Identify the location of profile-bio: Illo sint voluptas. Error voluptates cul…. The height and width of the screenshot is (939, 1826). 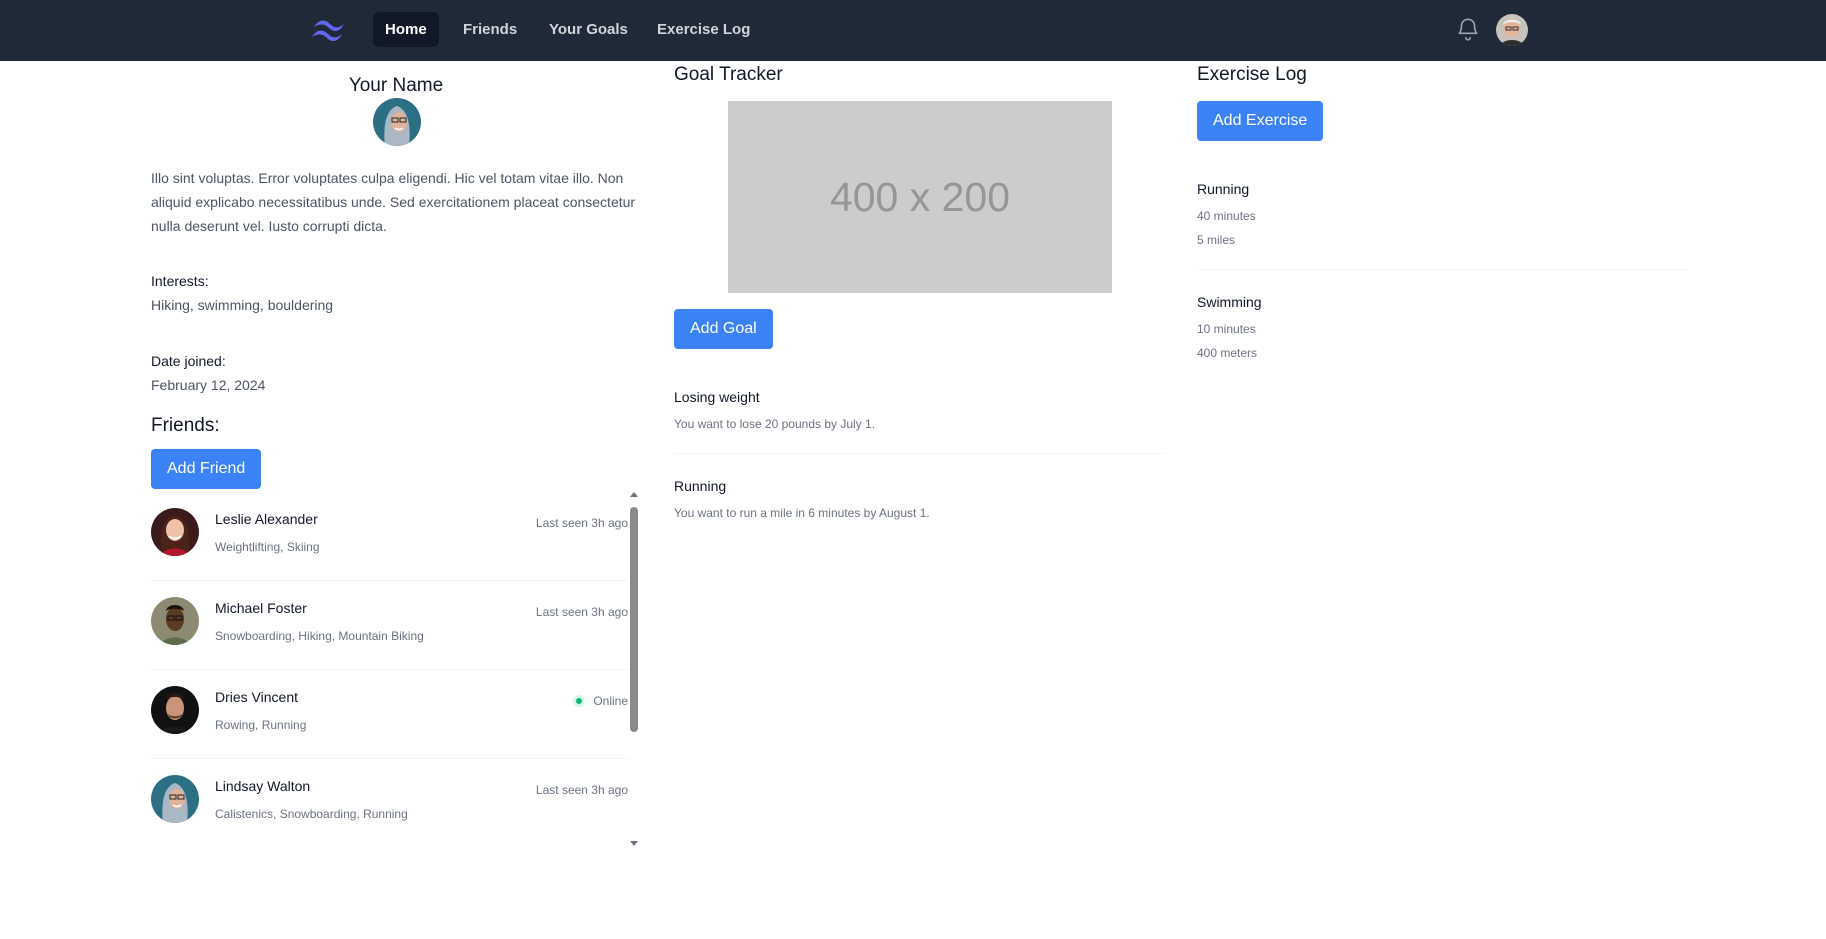
(393, 202).